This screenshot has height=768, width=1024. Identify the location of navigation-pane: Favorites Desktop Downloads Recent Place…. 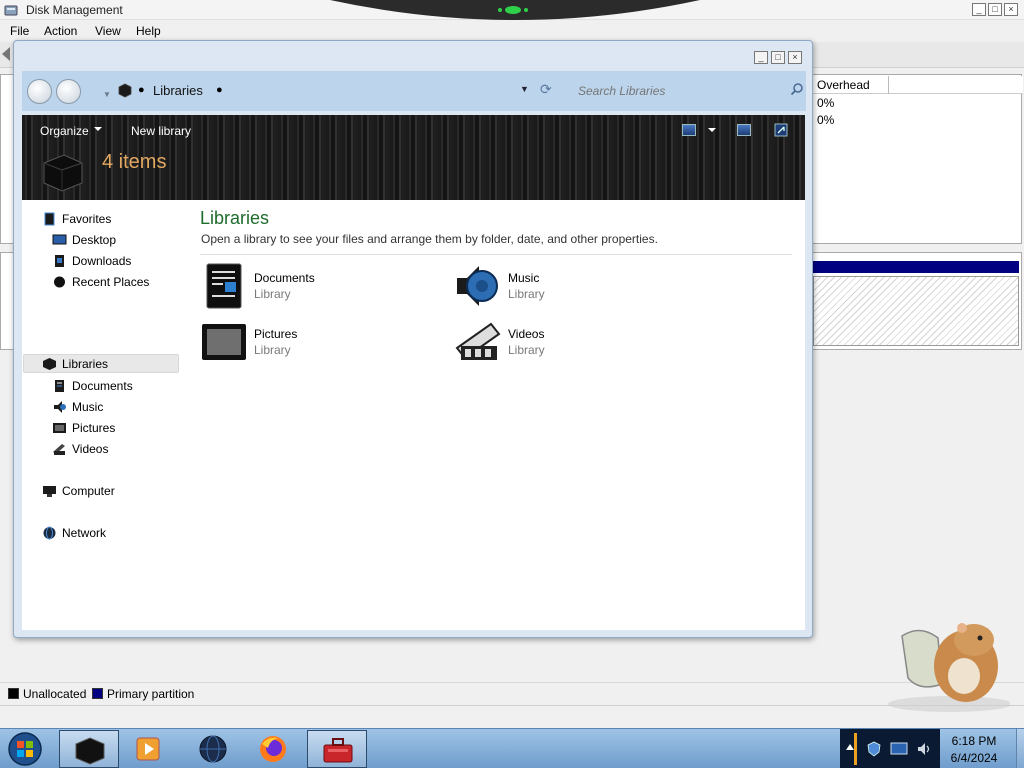
(103, 415).